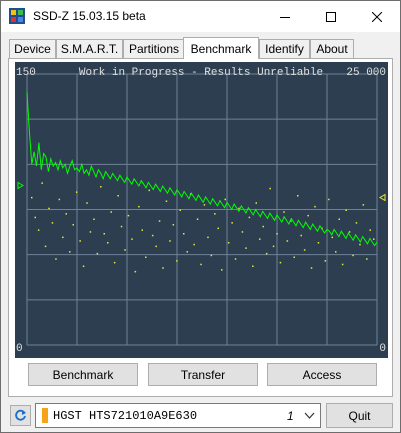 The width and height of the screenshot is (401, 433). What do you see at coordinates (200, 16) in the screenshot?
I see `title-bar: SSD-Z 15.03.15 beta` at bounding box center [200, 16].